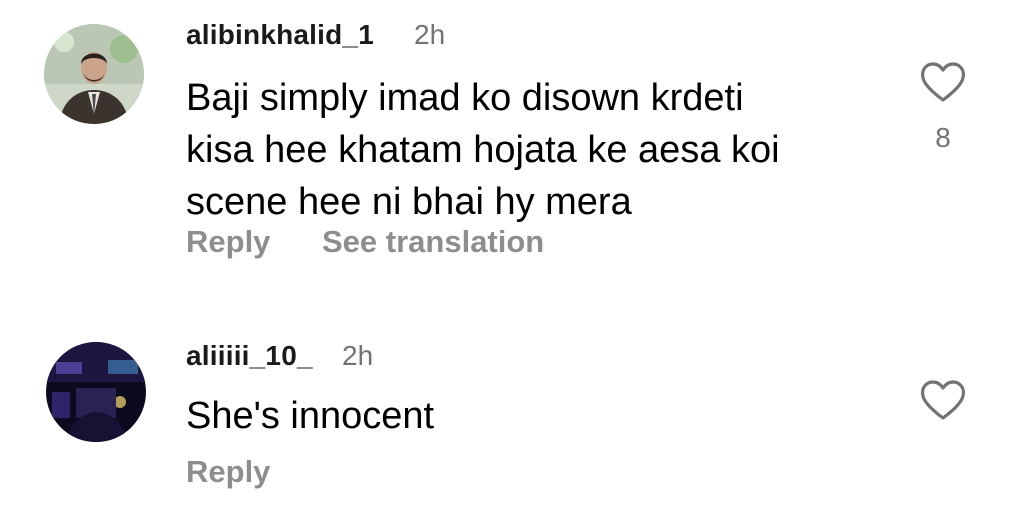  What do you see at coordinates (249, 356) in the screenshot?
I see `username: aliiiii_10_` at bounding box center [249, 356].